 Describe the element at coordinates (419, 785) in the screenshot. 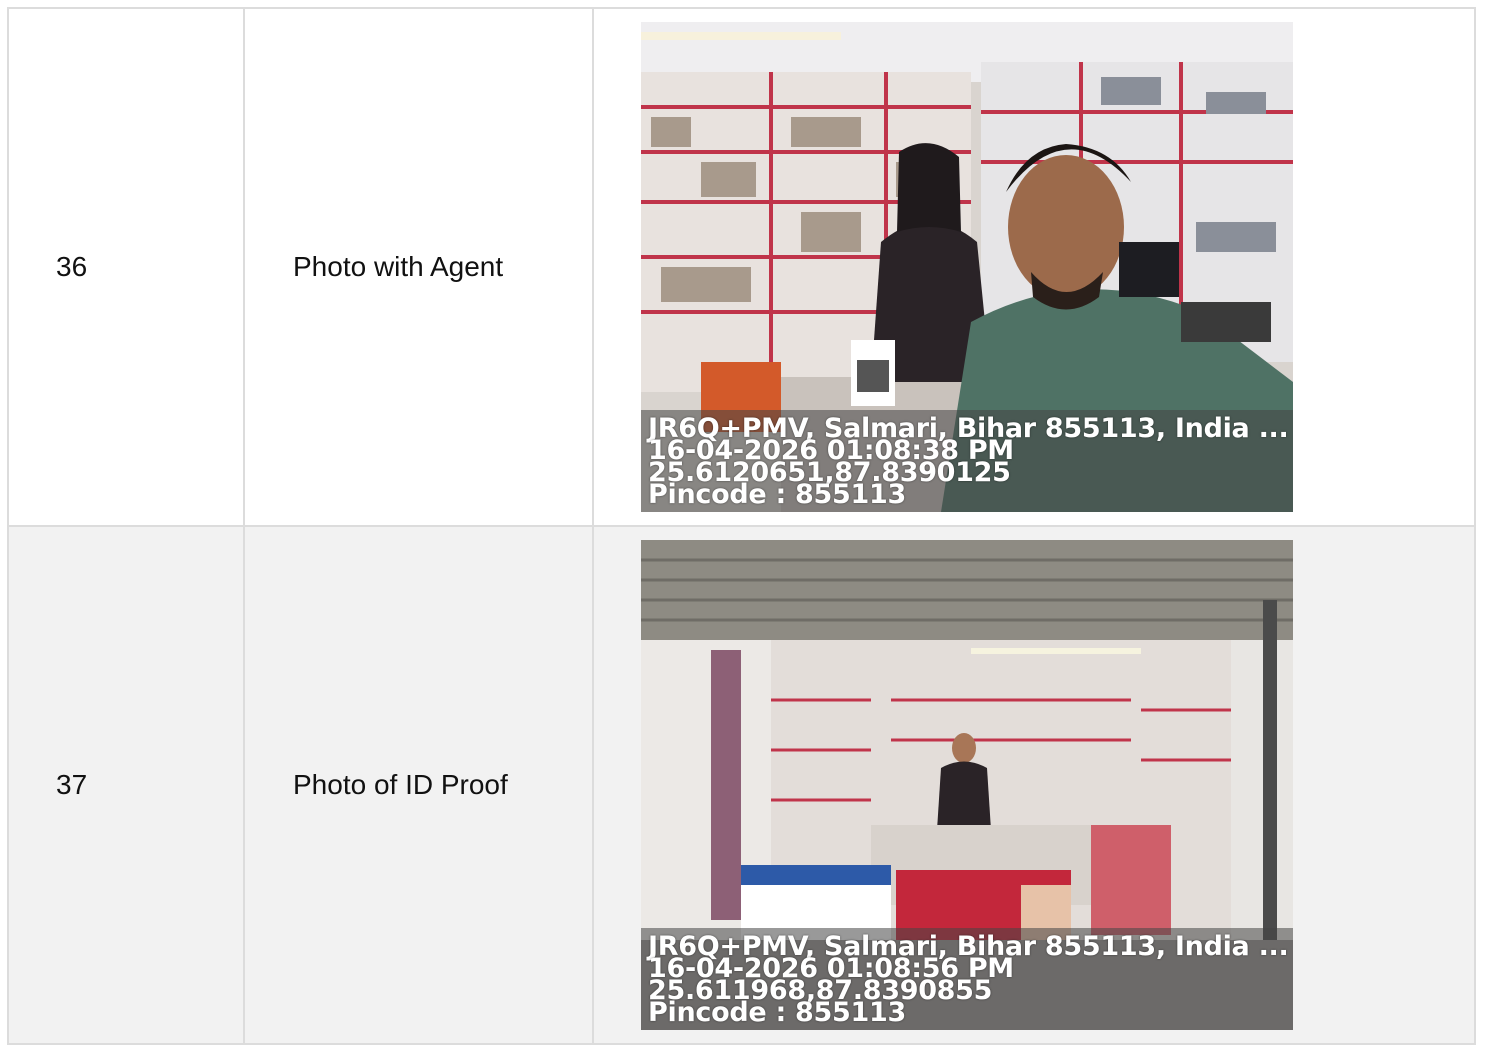

I see `row-label: Photo of ID Proof` at that location.